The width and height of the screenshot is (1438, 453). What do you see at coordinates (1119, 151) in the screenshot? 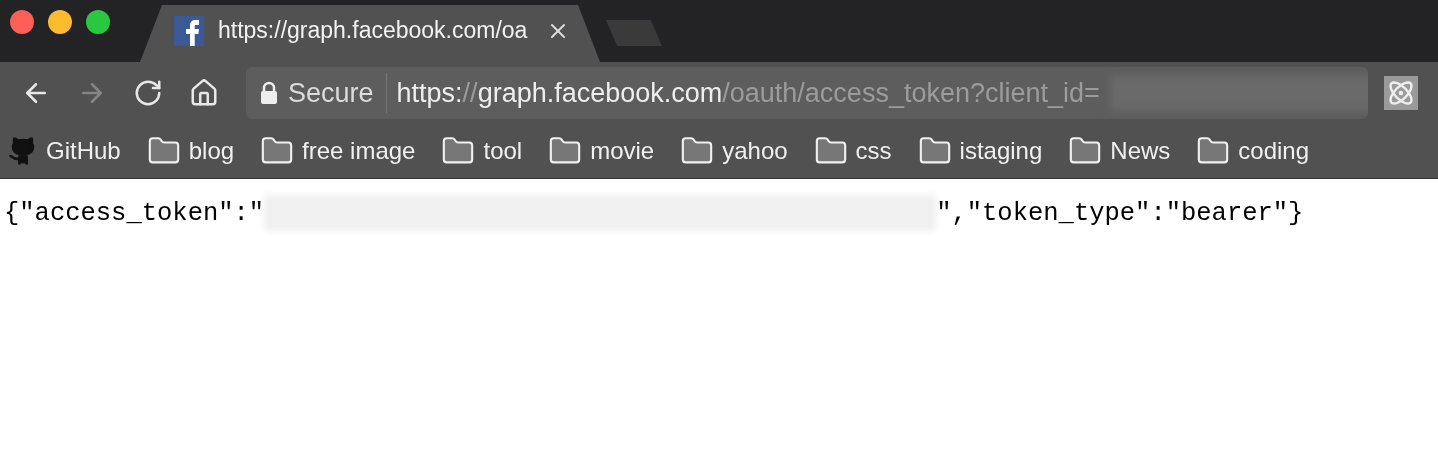
I see `bookmark-link: News` at bounding box center [1119, 151].